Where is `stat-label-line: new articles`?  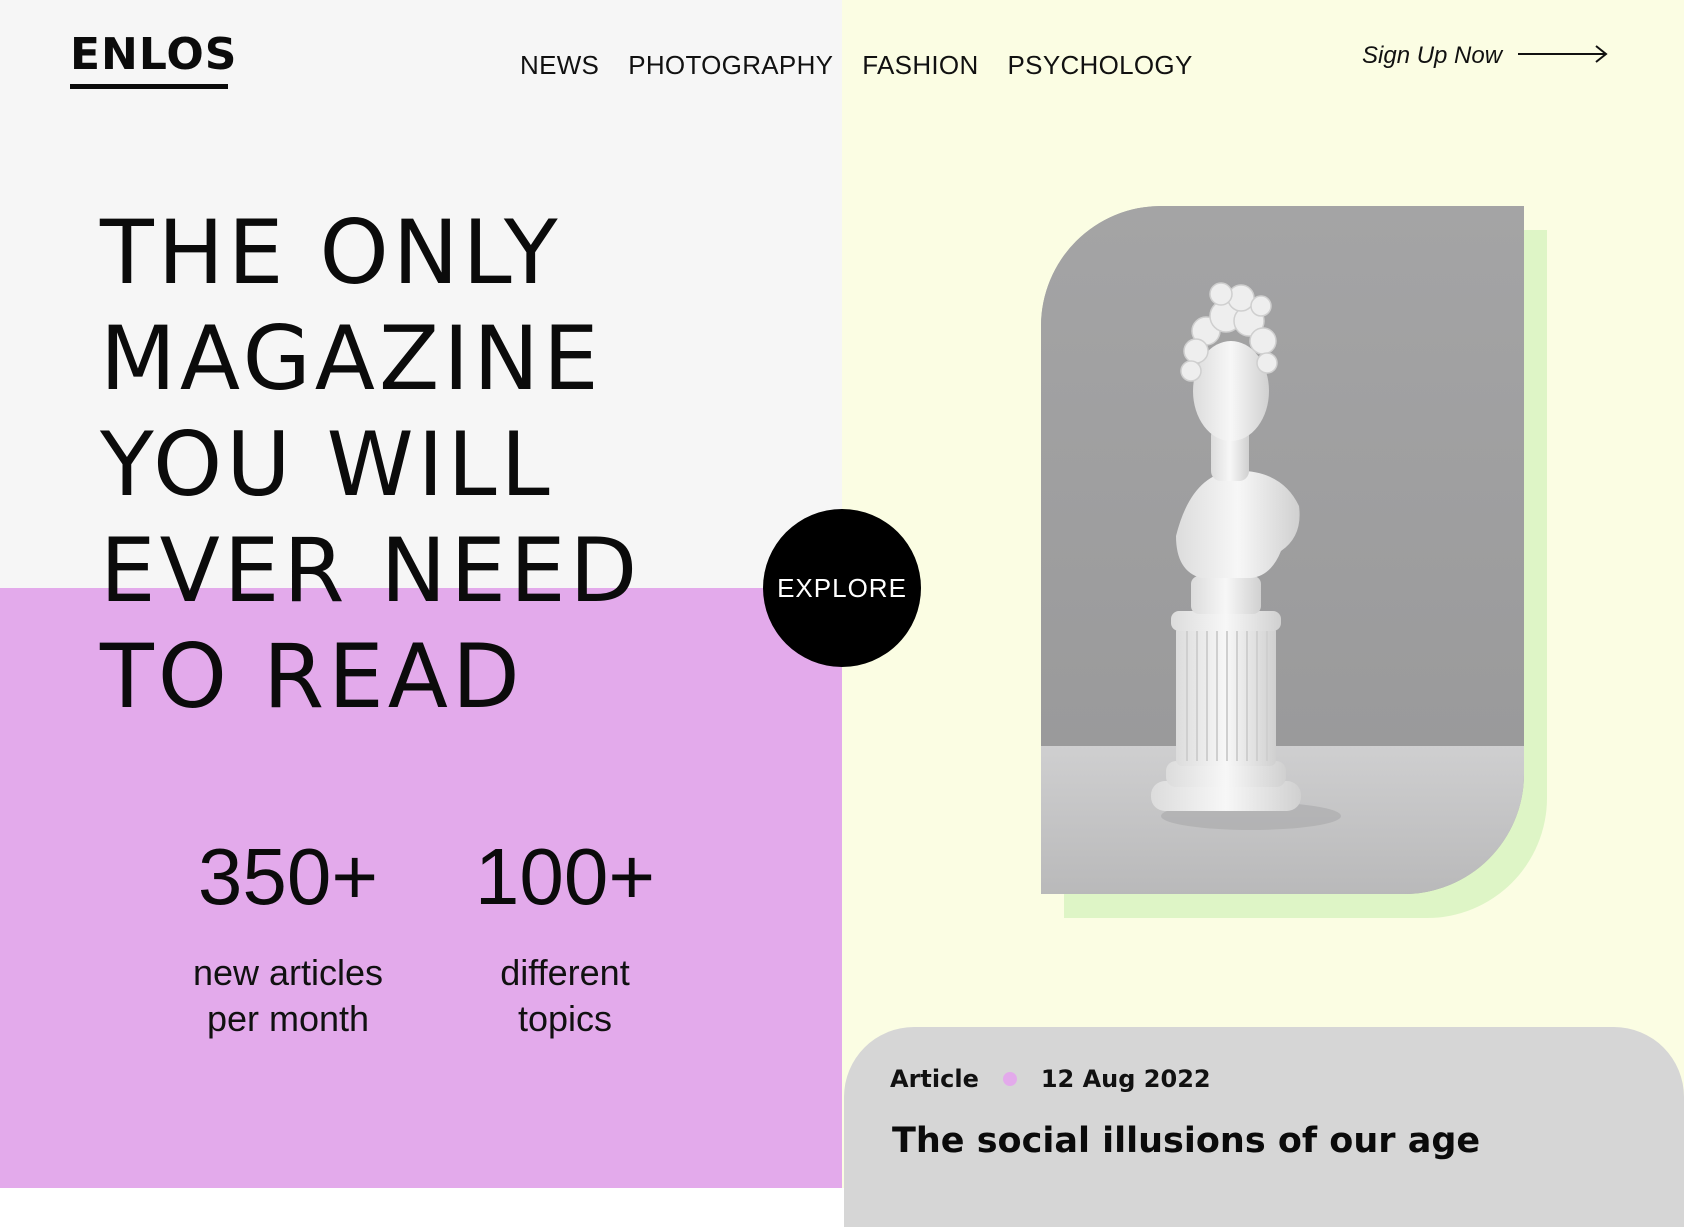 stat-label-line: new articles is located at coordinates (288, 972).